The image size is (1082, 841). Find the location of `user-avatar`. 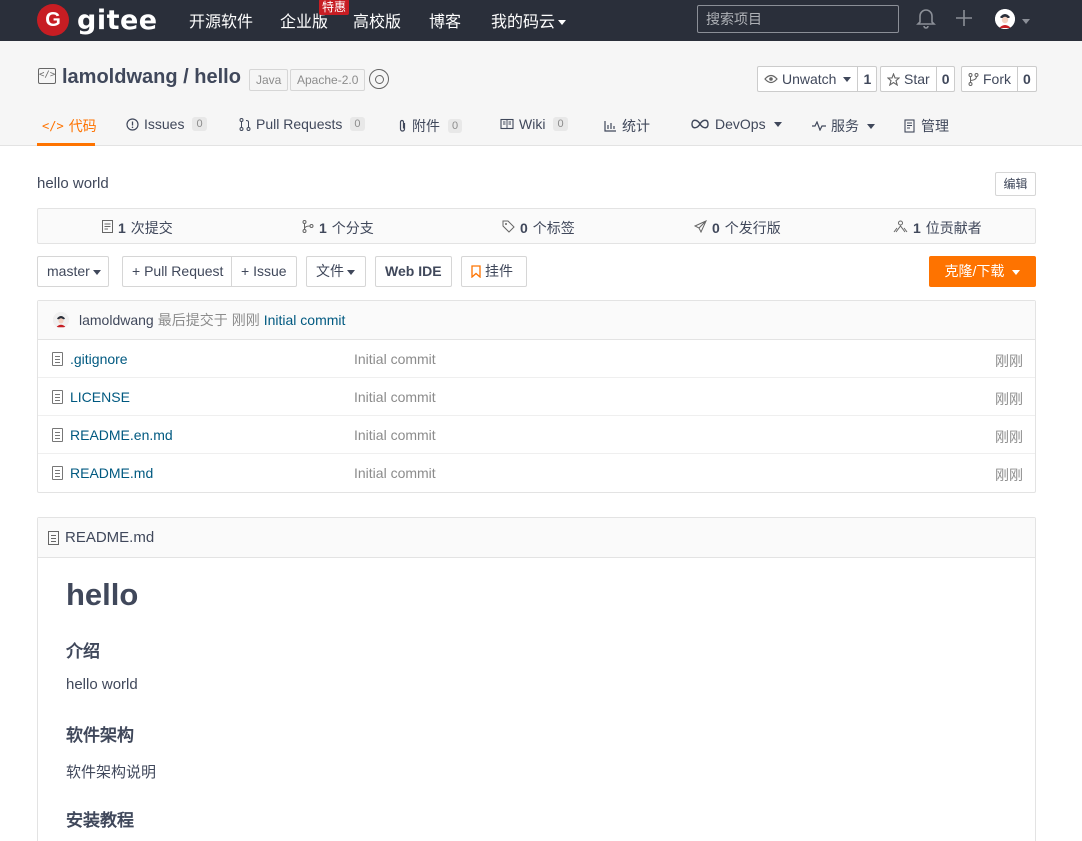

user-avatar is located at coordinates (1005, 19).